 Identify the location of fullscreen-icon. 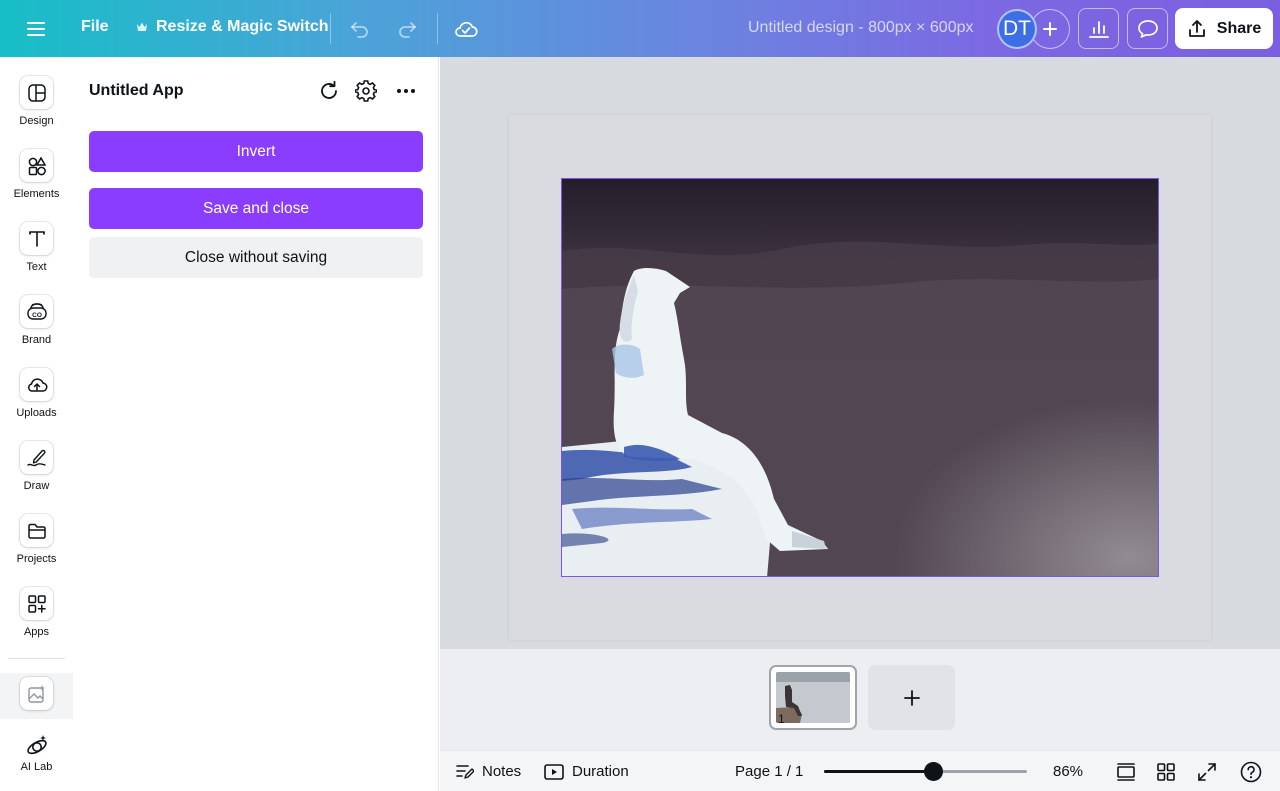
(1207, 772).